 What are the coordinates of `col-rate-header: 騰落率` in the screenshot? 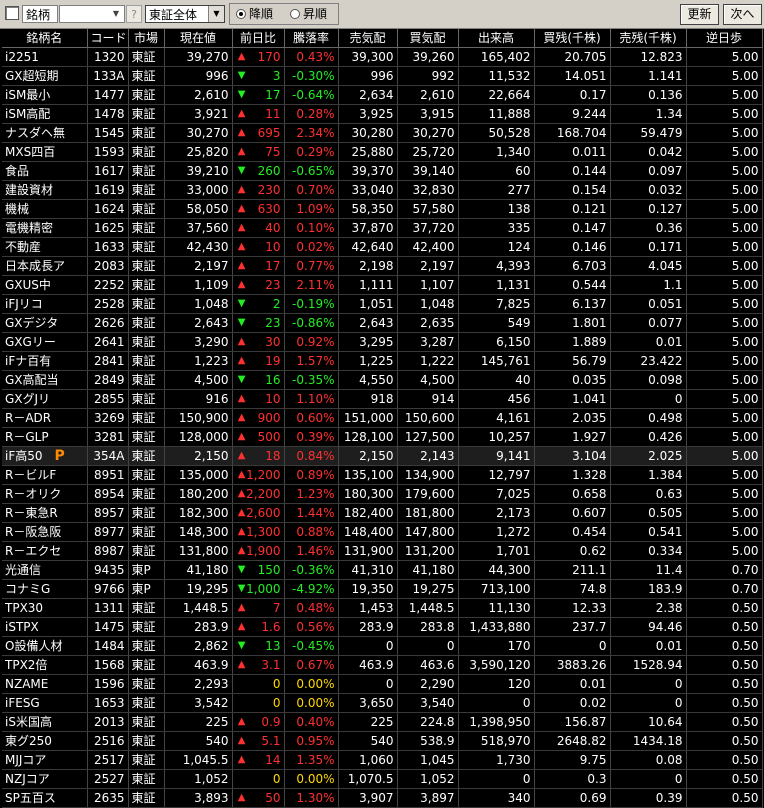 It's located at (311, 39).